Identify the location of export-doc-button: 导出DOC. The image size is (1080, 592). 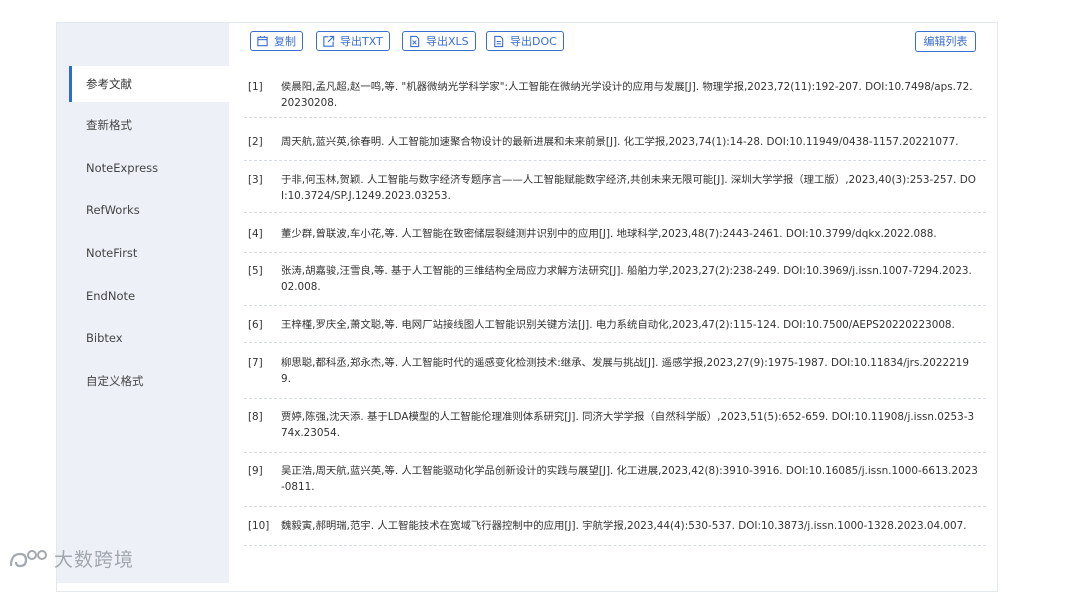
(525, 41).